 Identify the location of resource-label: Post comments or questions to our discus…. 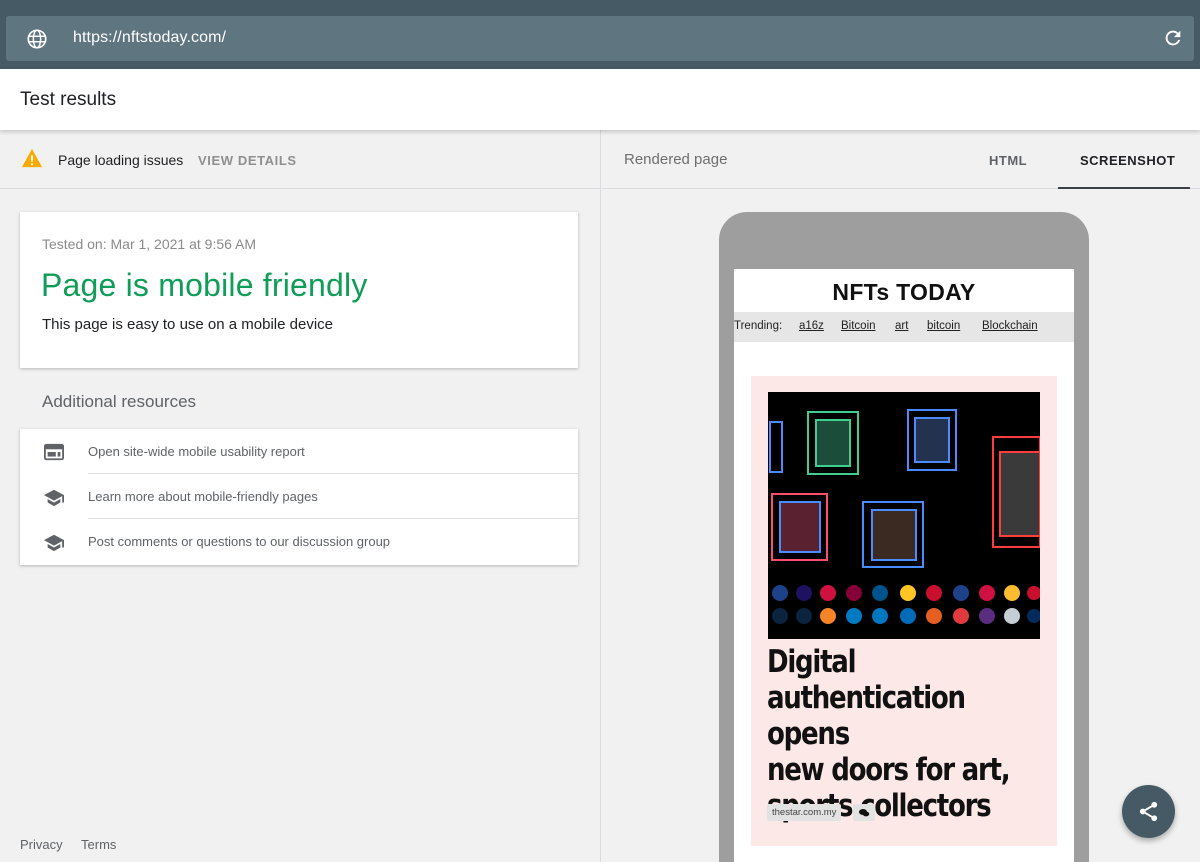
(239, 541).